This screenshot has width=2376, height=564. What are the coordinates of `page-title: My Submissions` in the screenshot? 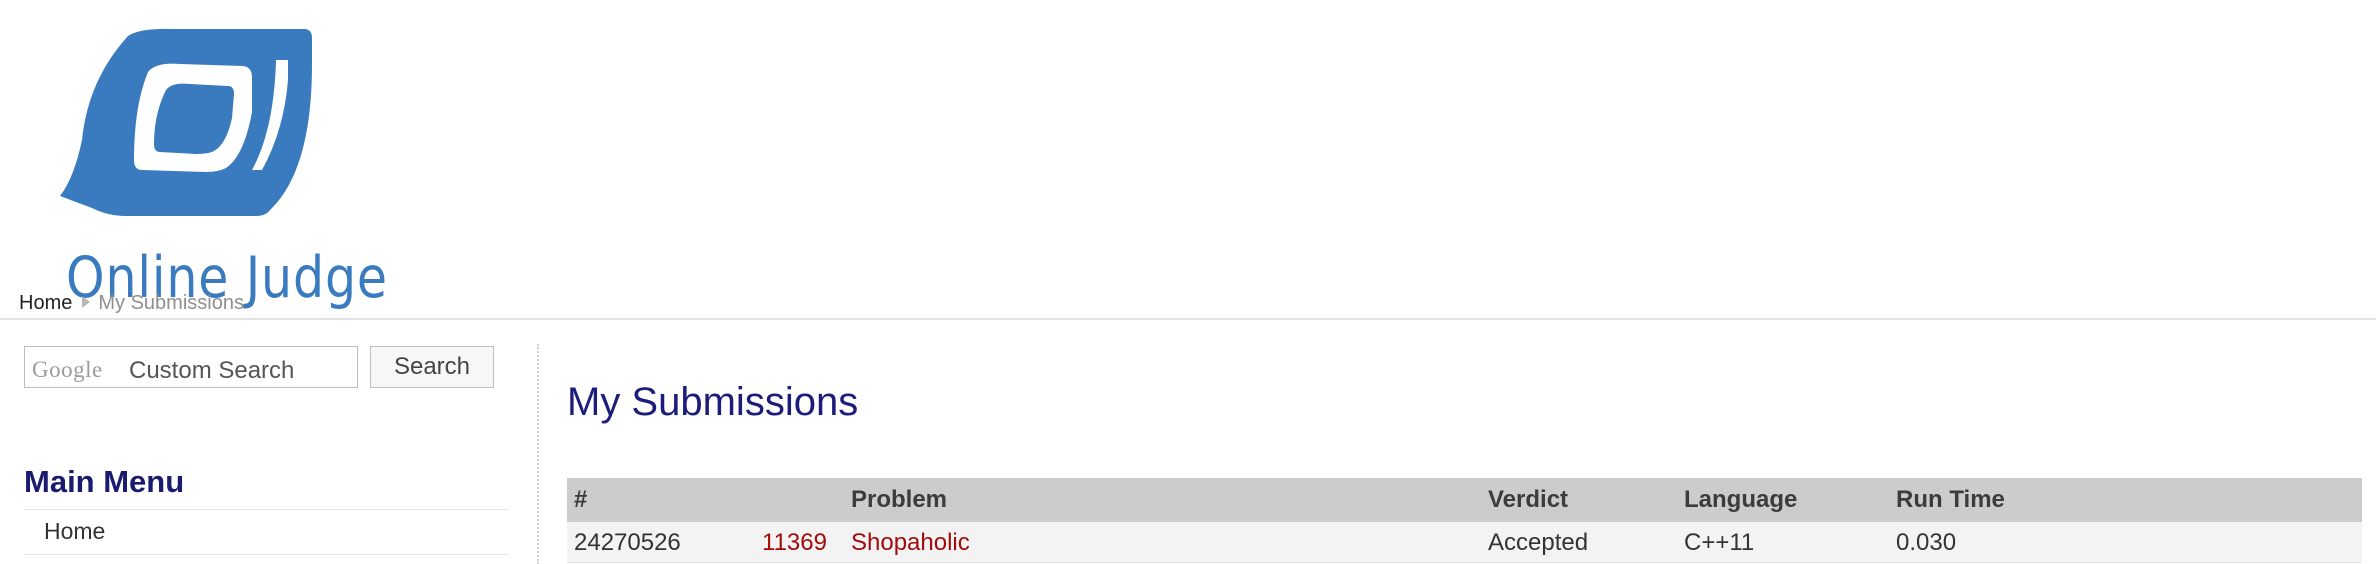 It's located at (713, 402).